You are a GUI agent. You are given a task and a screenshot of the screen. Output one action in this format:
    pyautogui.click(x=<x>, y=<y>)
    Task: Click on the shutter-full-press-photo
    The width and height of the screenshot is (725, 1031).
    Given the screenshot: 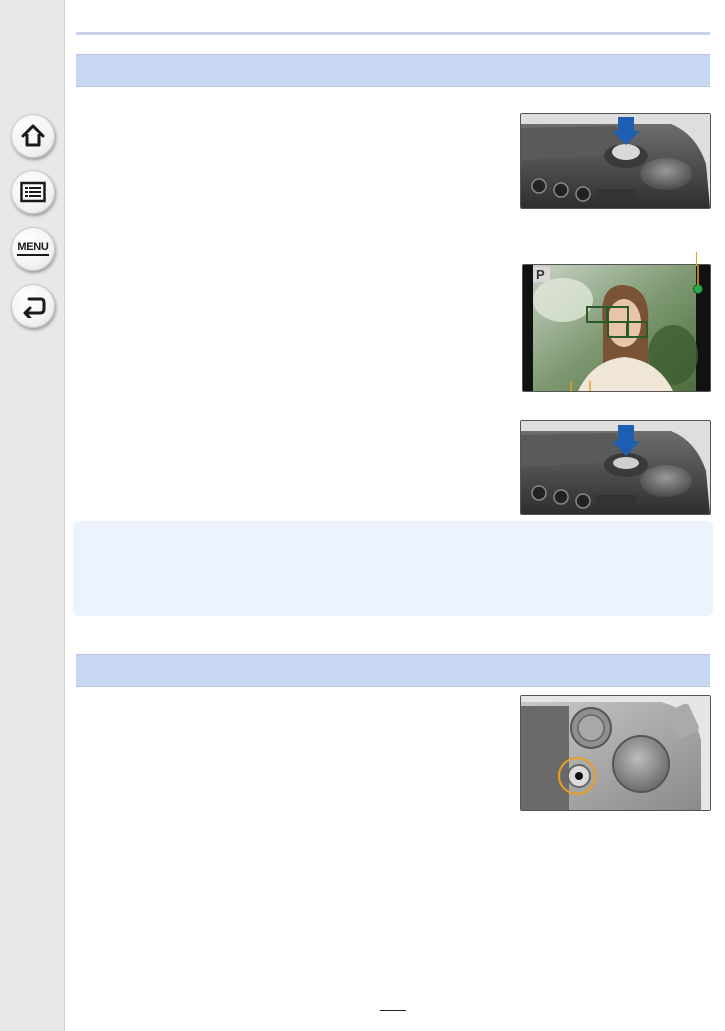 What is the action you would take?
    pyautogui.click(x=615, y=467)
    